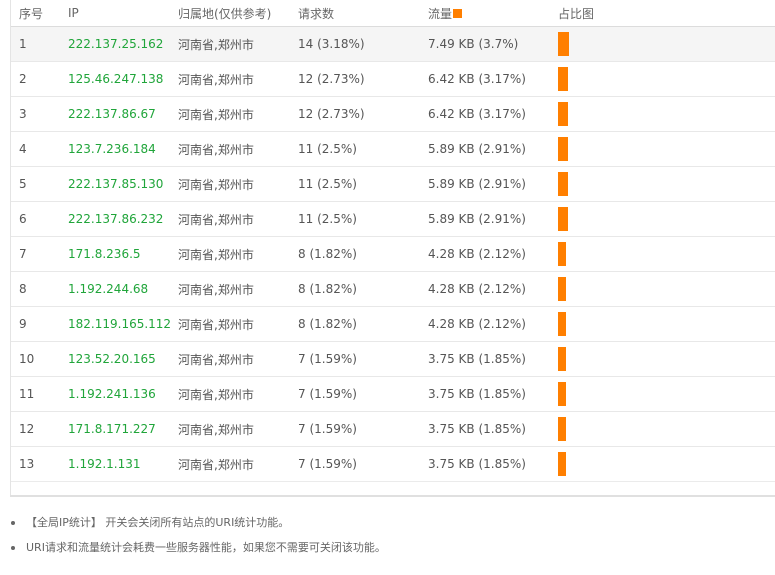 This screenshot has height=575, width=775. What do you see at coordinates (23, 324) in the screenshot?
I see `row-index: 9` at bounding box center [23, 324].